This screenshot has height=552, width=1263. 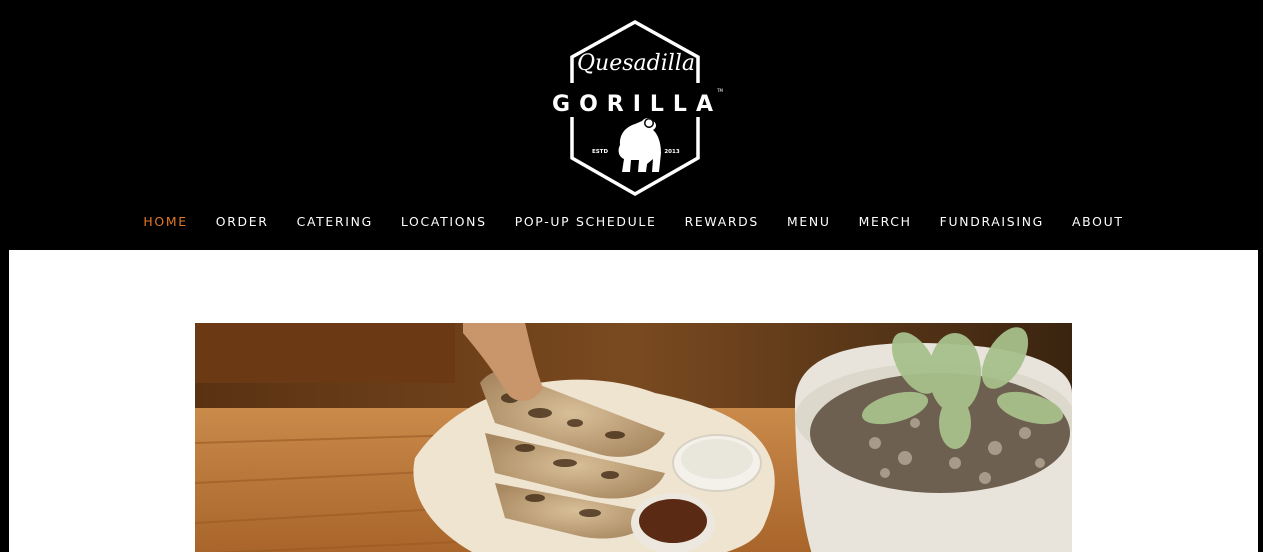 What do you see at coordinates (335, 221) in the screenshot?
I see `nav-item-catering: CATERING` at bounding box center [335, 221].